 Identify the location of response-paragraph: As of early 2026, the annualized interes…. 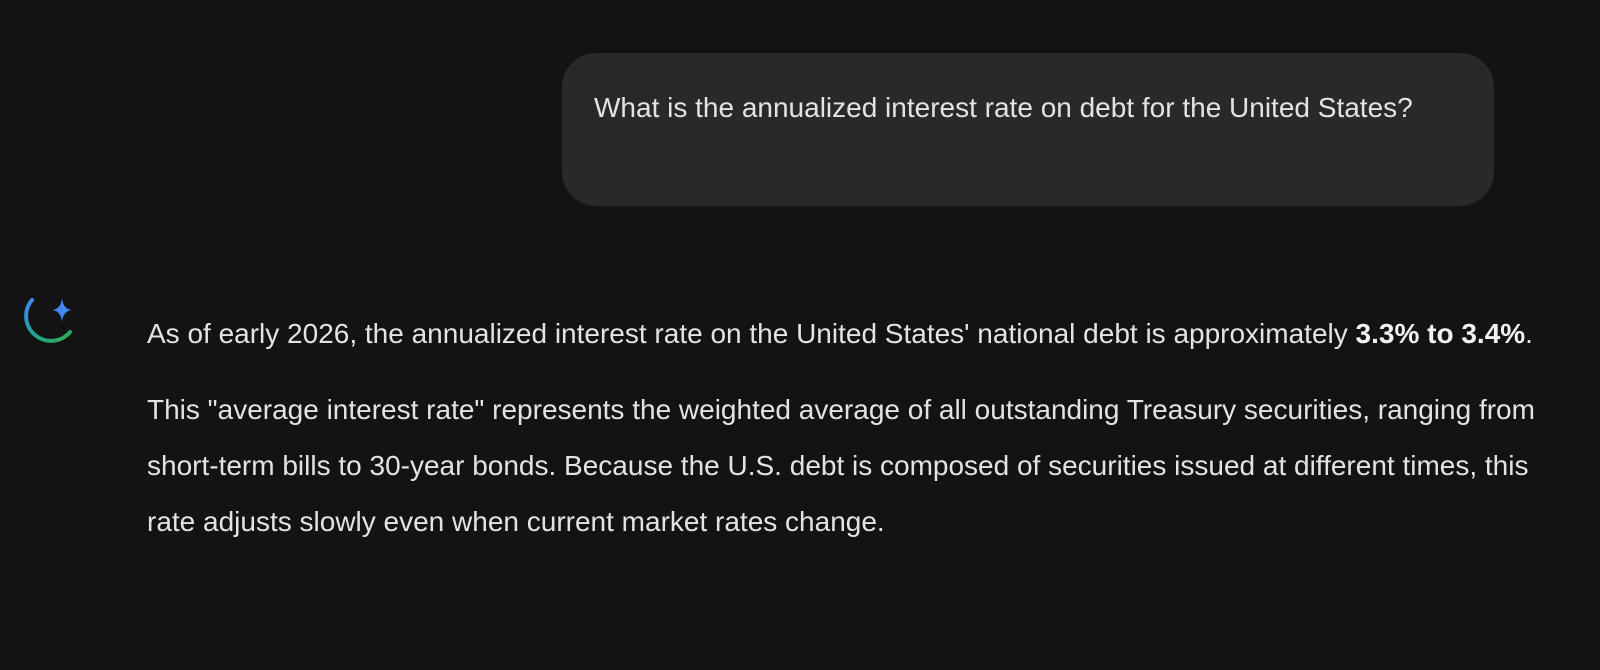
(862, 334).